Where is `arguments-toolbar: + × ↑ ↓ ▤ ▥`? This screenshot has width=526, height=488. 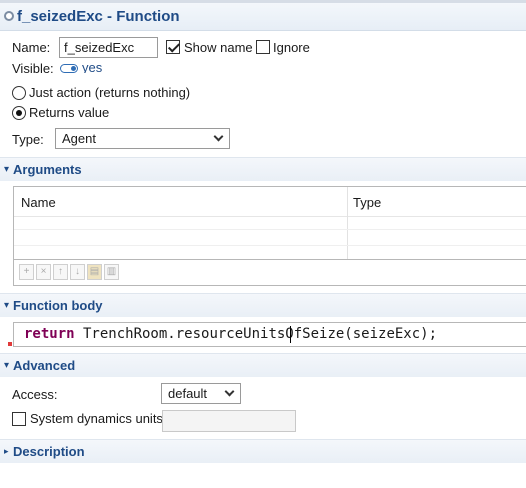
arguments-toolbar: + × ↑ ↓ ▤ ▥ is located at coordinates (269, 273).